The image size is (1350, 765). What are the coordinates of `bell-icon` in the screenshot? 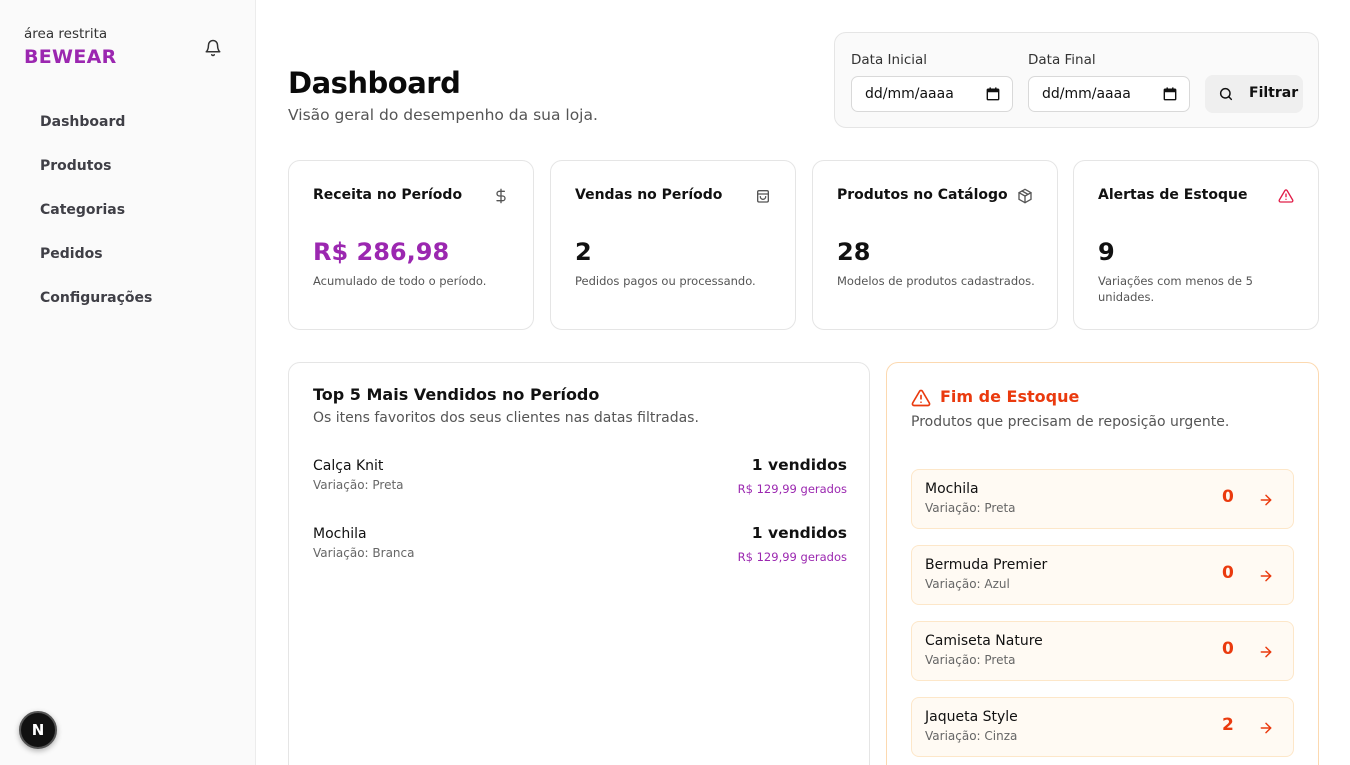 It's located at (213, 48).